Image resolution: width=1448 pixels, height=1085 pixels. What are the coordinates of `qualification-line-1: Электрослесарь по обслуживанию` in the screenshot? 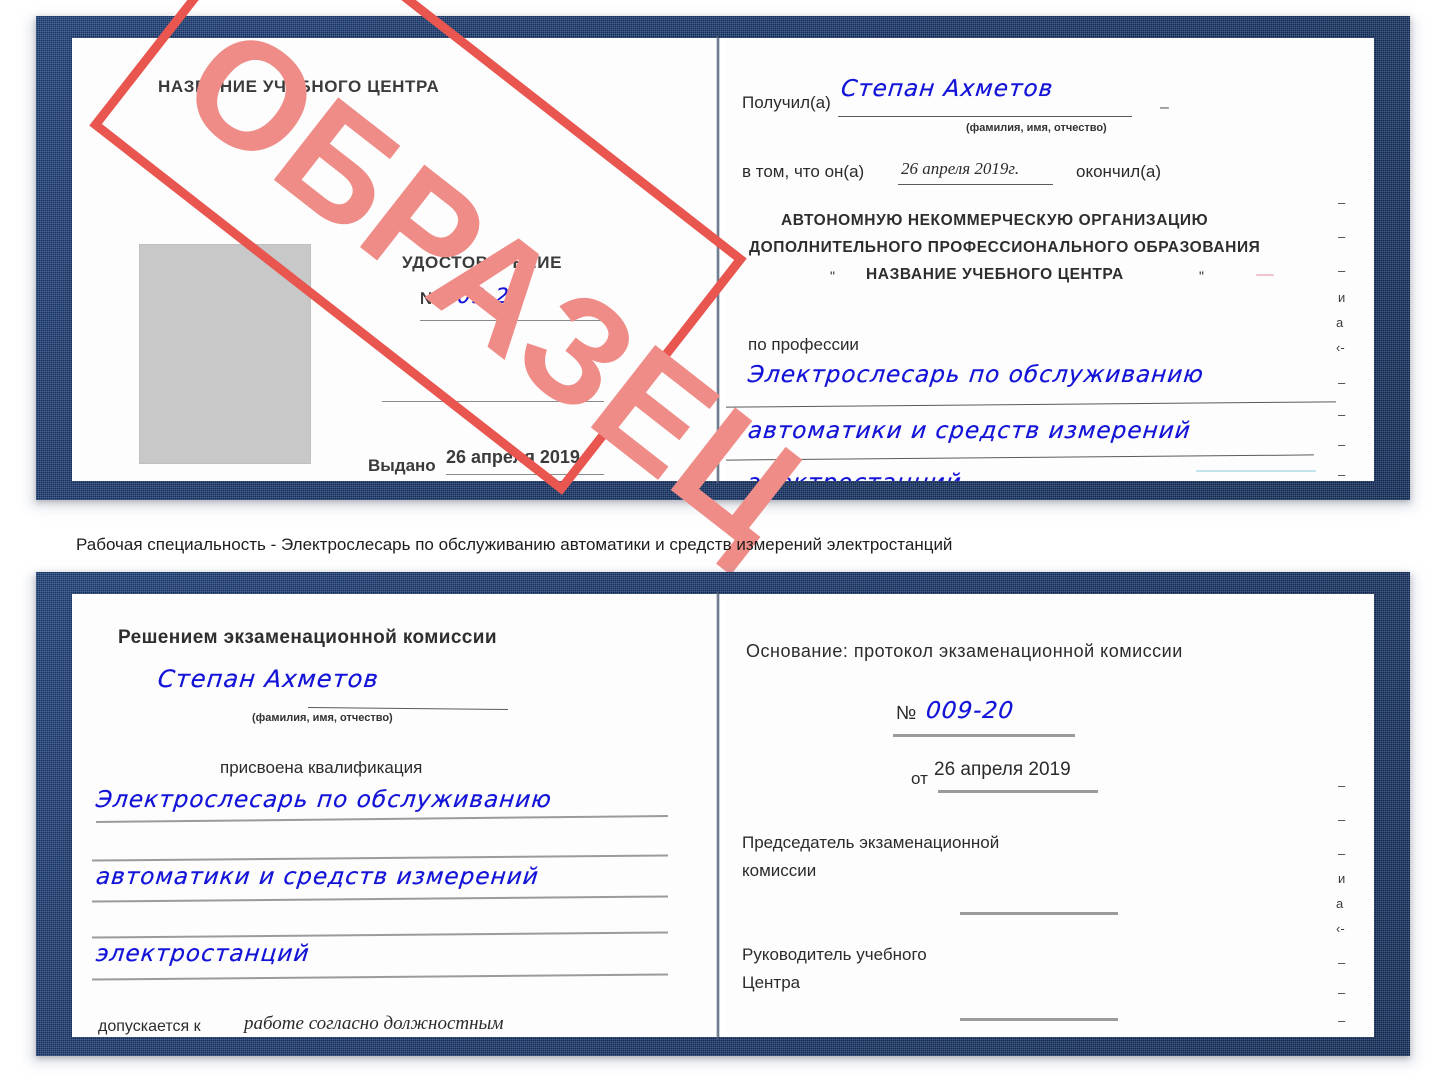 It's located at (324, 800).